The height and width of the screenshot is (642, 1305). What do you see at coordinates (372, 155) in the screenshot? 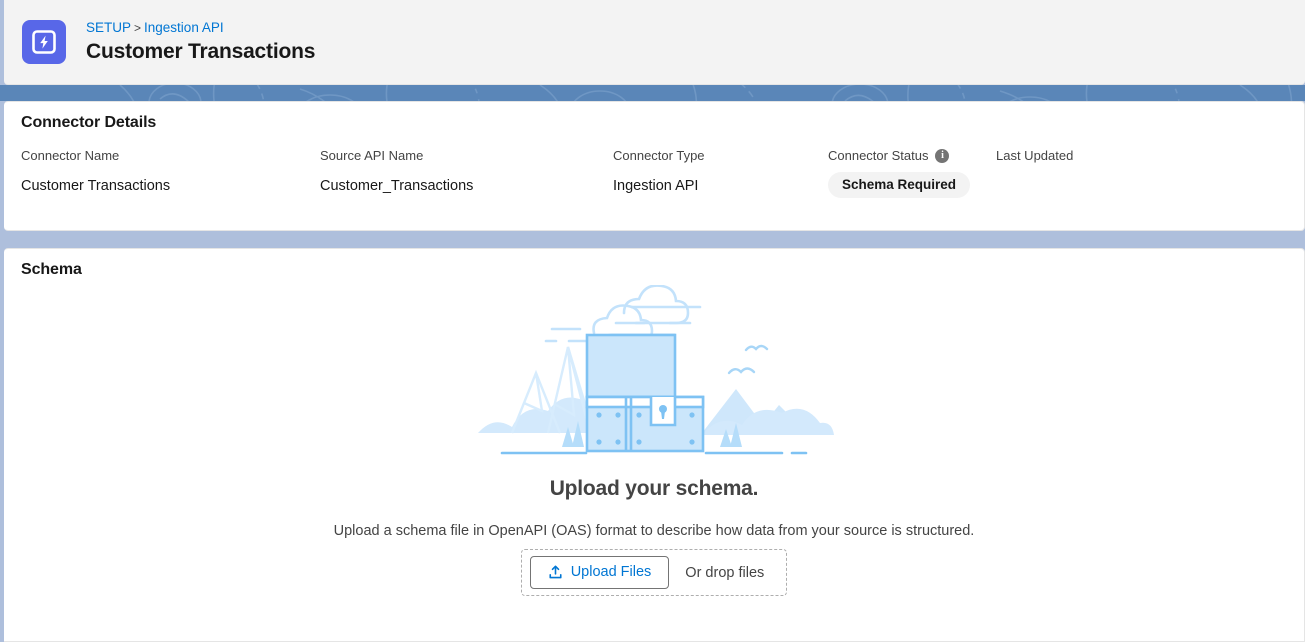
I see `field-source-api-name-label: Source API Name` at bounding box center [372, 155].